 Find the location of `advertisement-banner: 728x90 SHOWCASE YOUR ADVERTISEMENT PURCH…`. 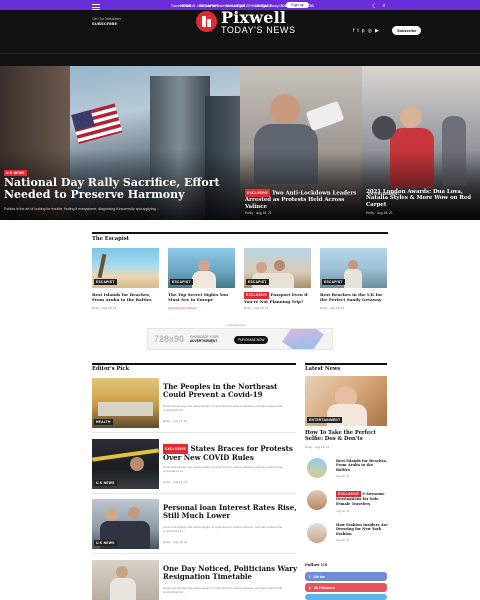

advertisement-banner: 728x90 SHOWCASE YOUR ADVERTISEMENT PURCH… is located at coordinates (240, 339).